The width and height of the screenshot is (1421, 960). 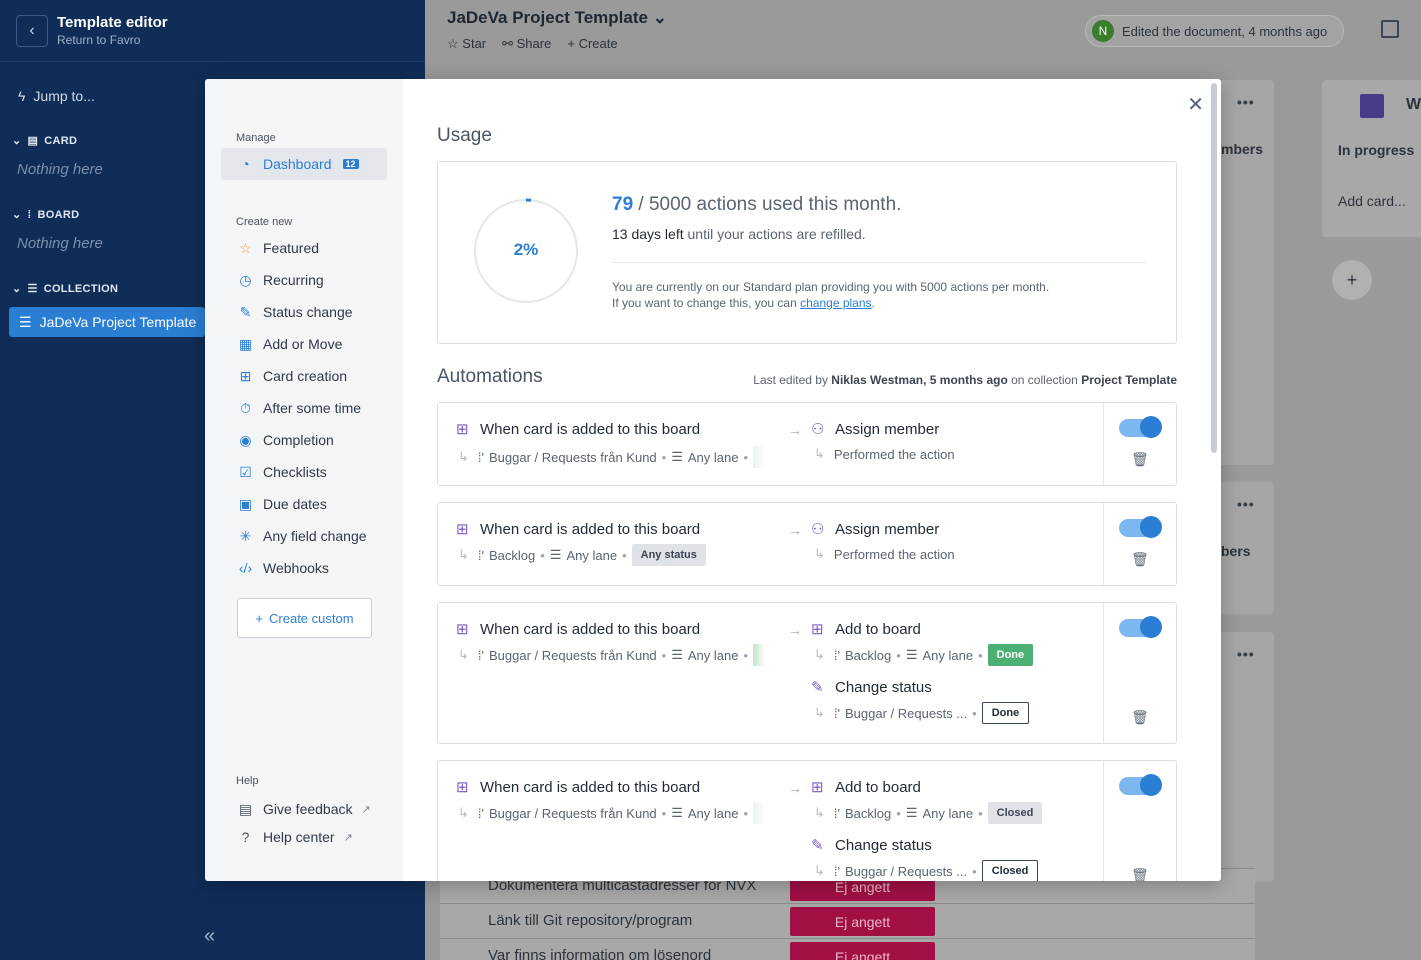 I want to click on return-link: Return to Favro, so click(x=112, y=40).